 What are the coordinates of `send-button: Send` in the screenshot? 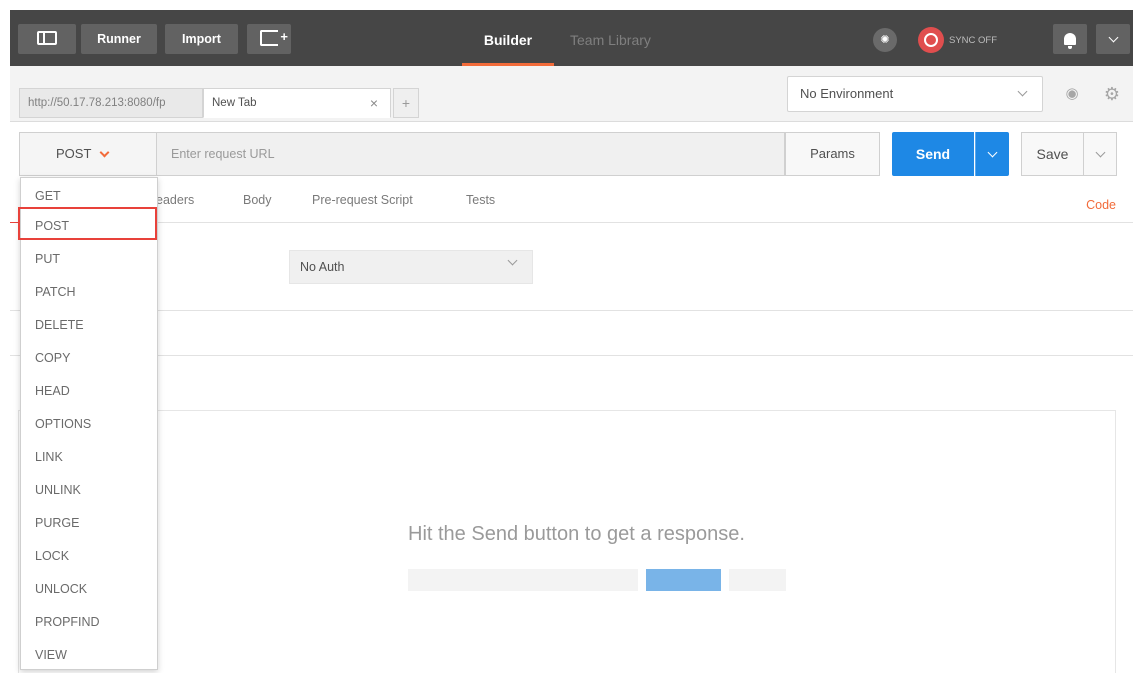 It's located at (933, 154).